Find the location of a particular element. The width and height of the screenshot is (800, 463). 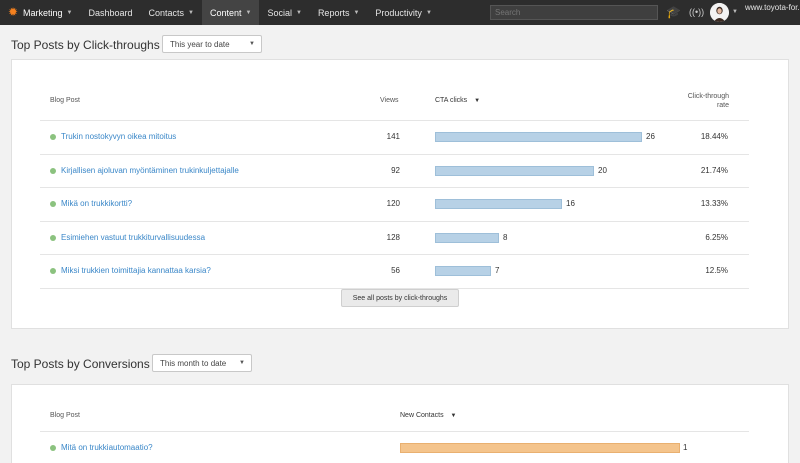

views-value: 92 is located at coordinates (395, 170).